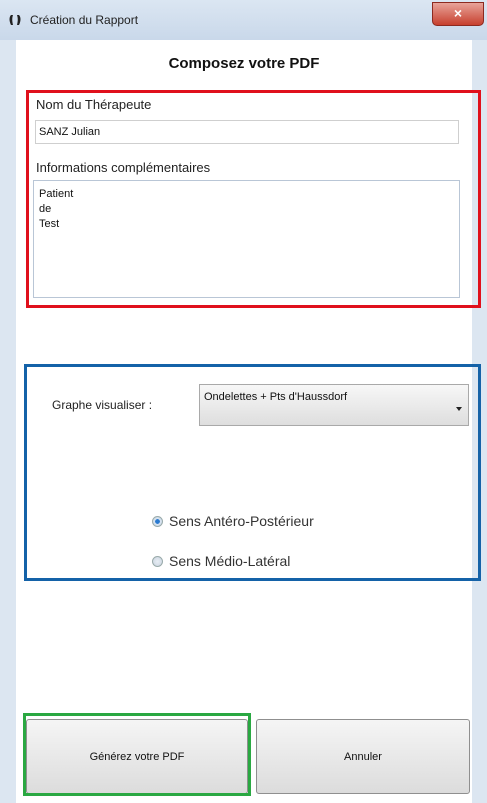 This screenshot has width=487, height=803. I want to click on info-line: Test, so click(49, 224).